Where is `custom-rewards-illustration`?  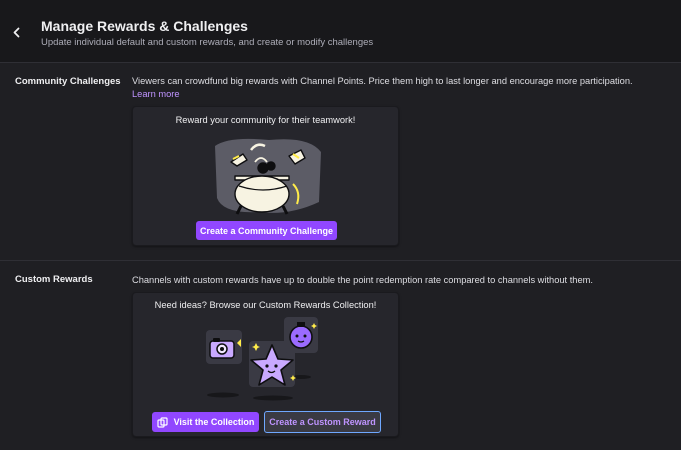
custom-rewards-illustration is located at coordinates (262, 359).